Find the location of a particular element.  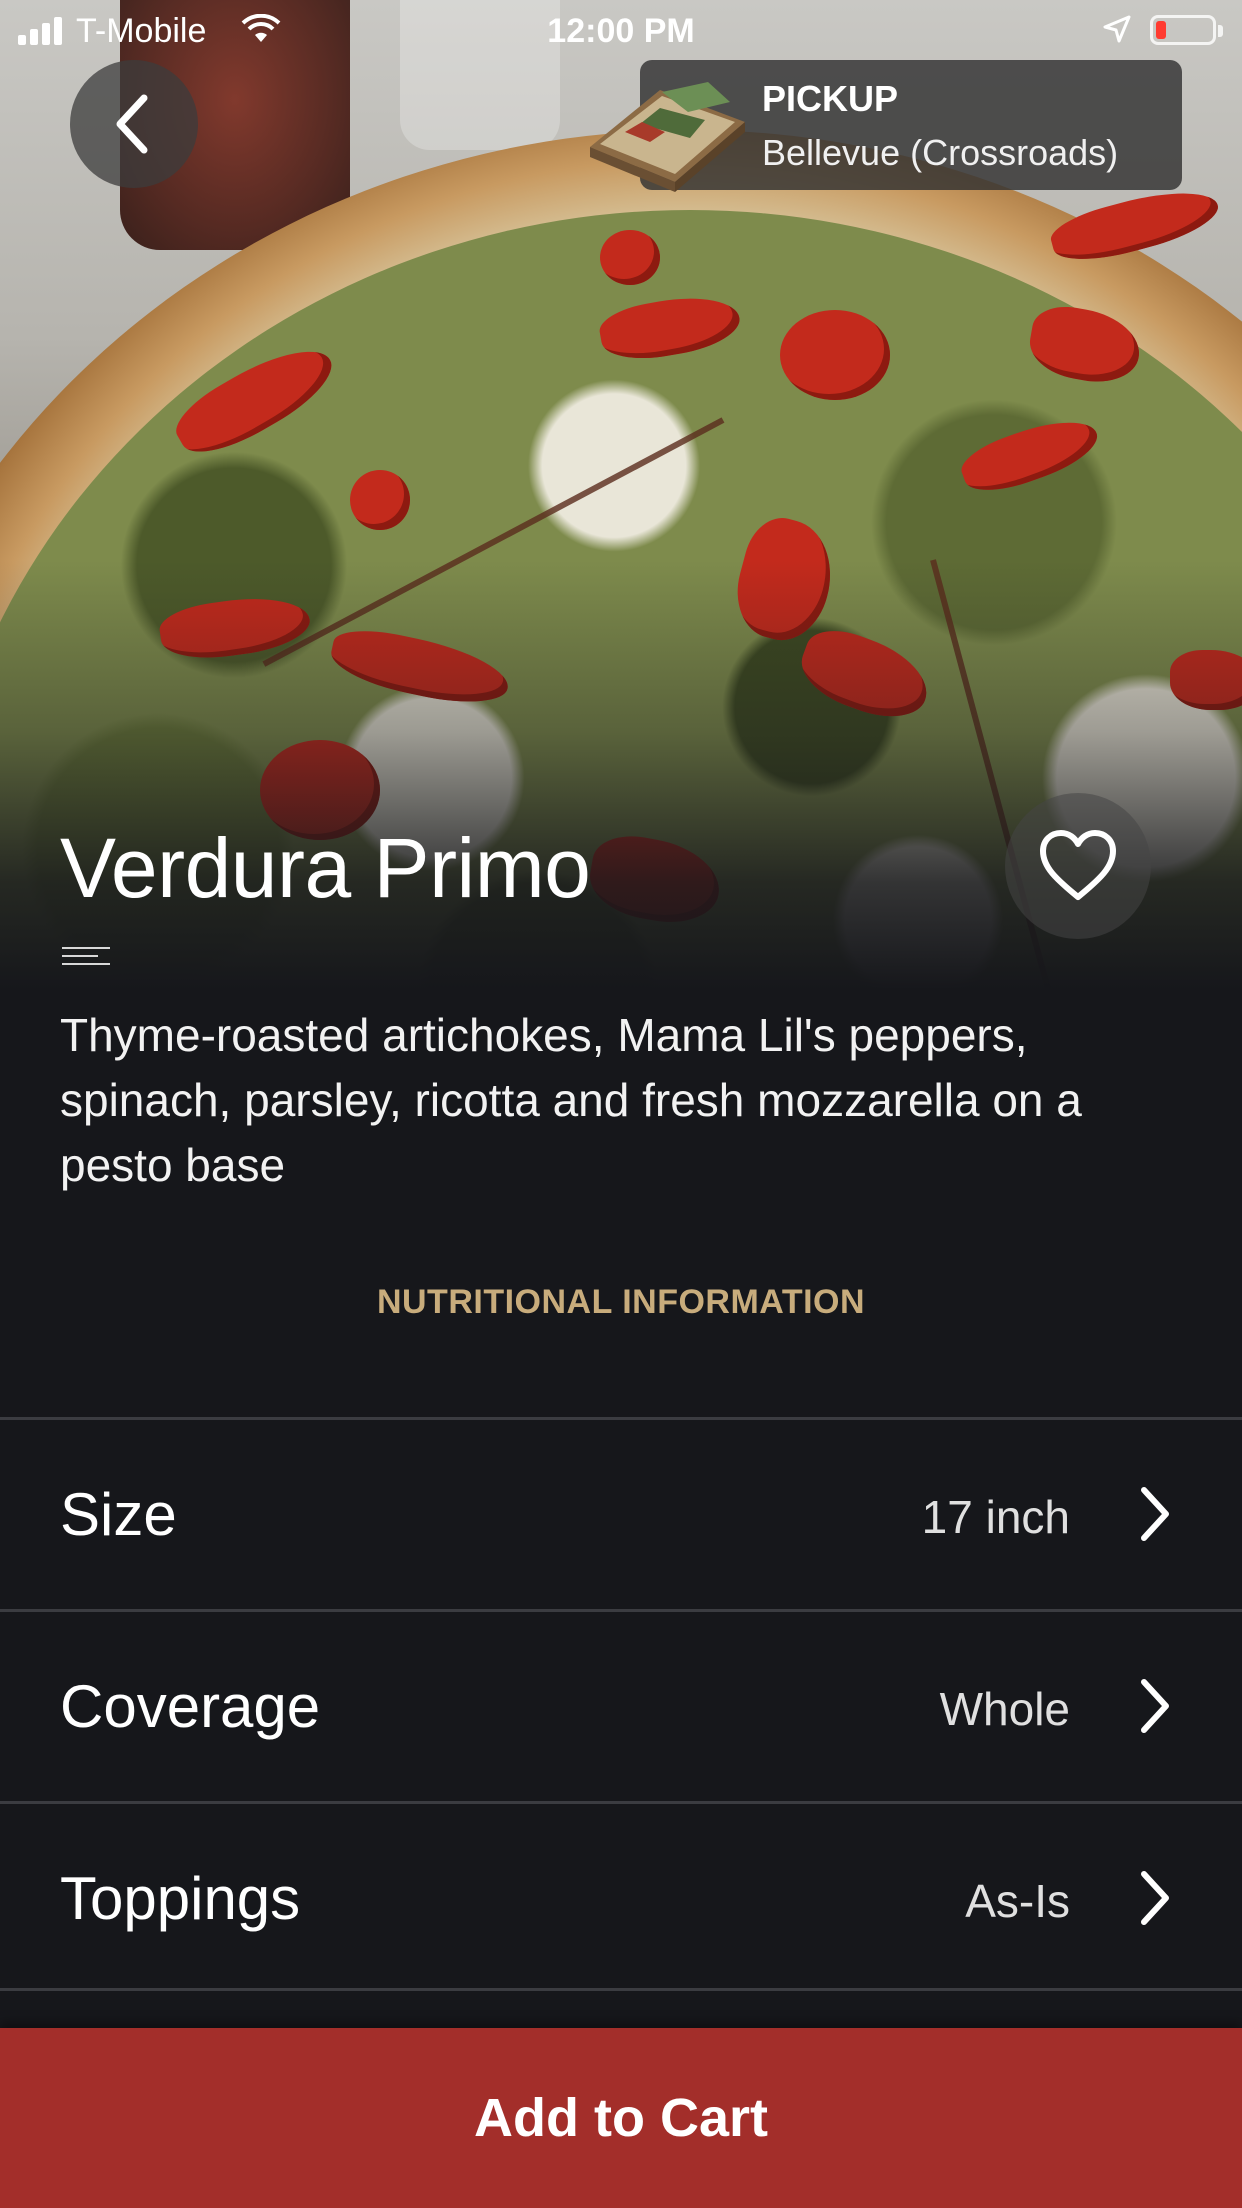

location-arrow-icon is located at coordinates (1117, 29).